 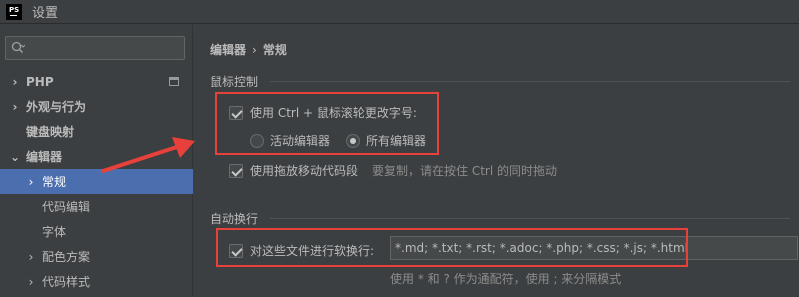 I want to click on sidebar-item-keymap: 键盘映射, so click(x=96, y=131).